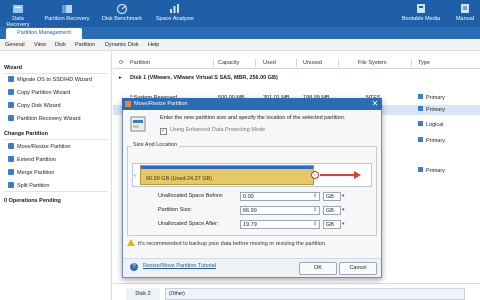  What do you see at coordinates (121, 63) in the screenshot?
I see `refresh-icon: ⟳` at bounding box center [121, 63].